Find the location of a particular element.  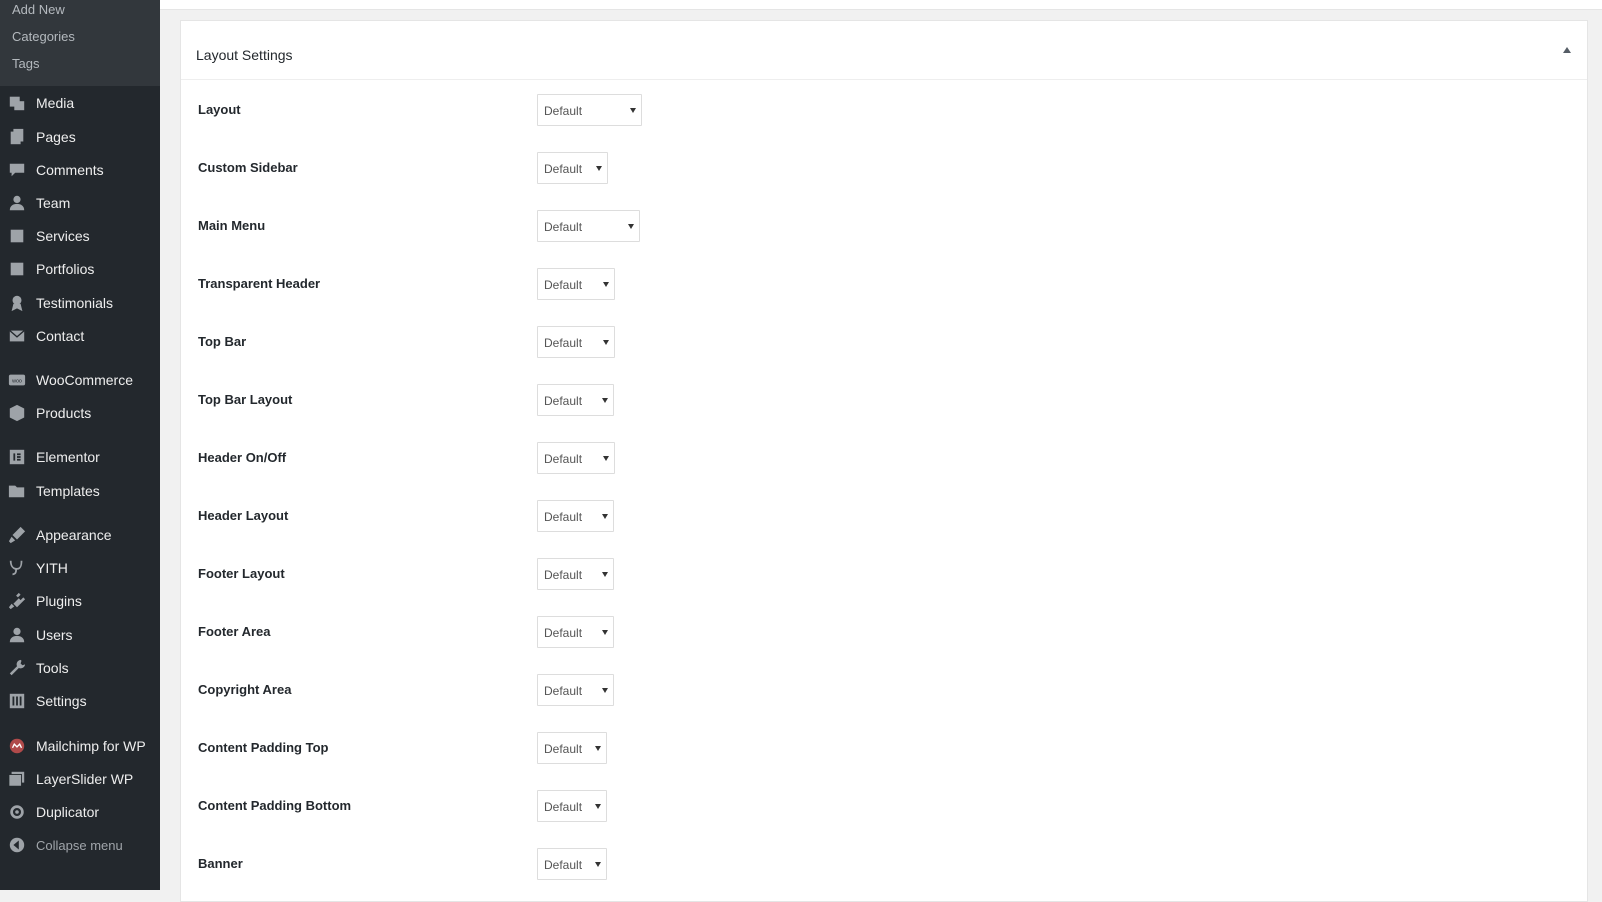

setting-label: Top Bar Layout is located at coordinates (245, 399).